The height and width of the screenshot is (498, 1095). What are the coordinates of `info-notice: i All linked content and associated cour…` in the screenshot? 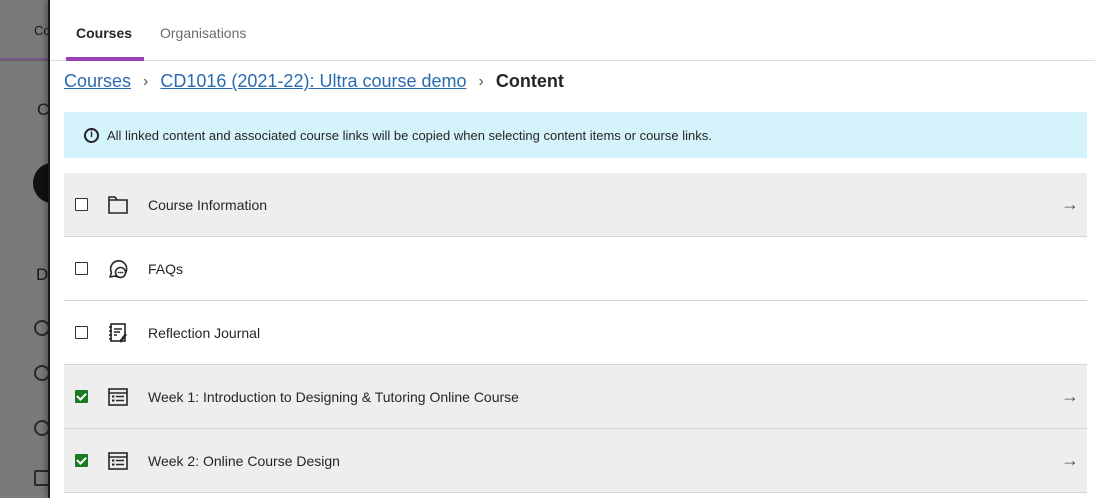 It's located at (575, 135).